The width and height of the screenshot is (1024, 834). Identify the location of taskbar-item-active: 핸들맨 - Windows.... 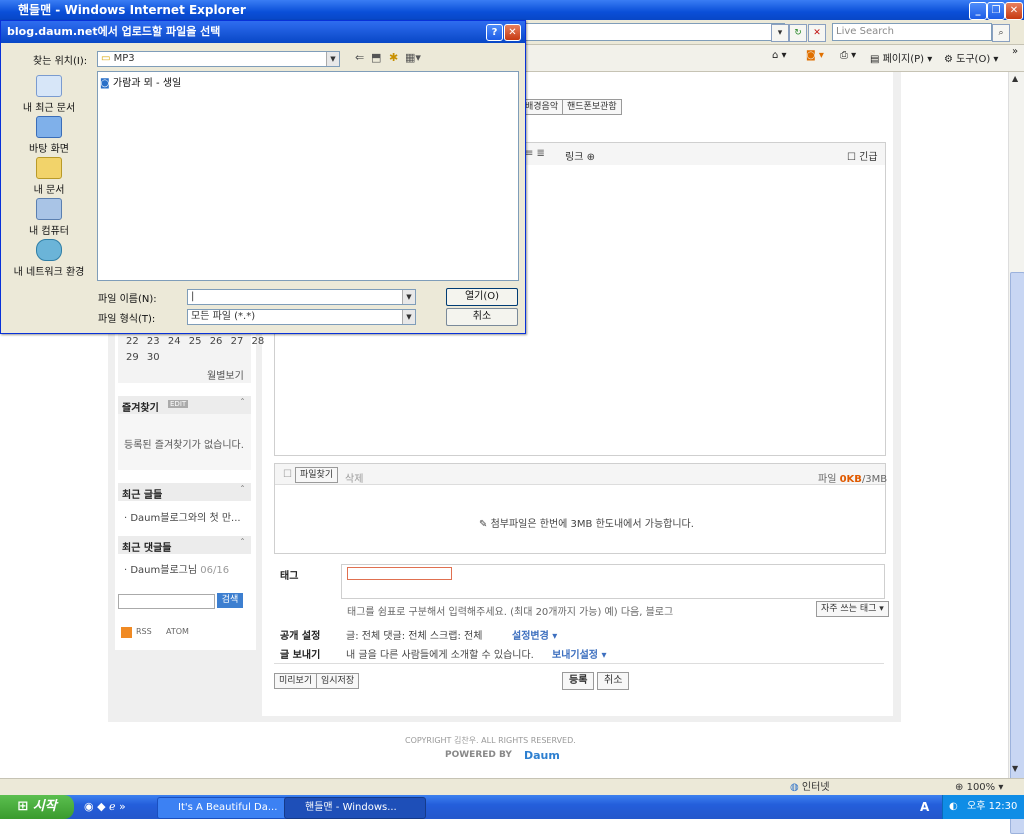
(355, 808).